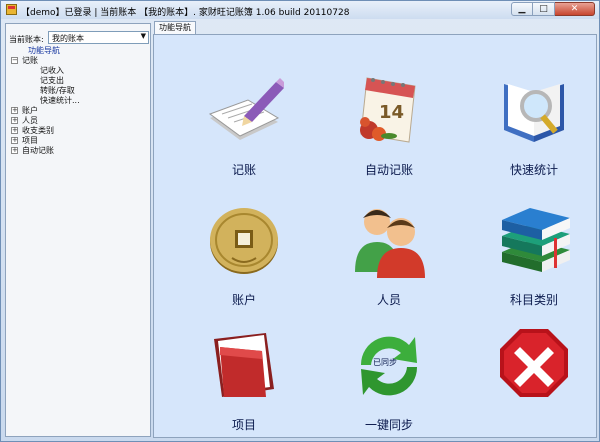 The height and width of the screenshot is (442, 600). I want to click on tree-item-categories: + 收支类别, so click(80, 131).